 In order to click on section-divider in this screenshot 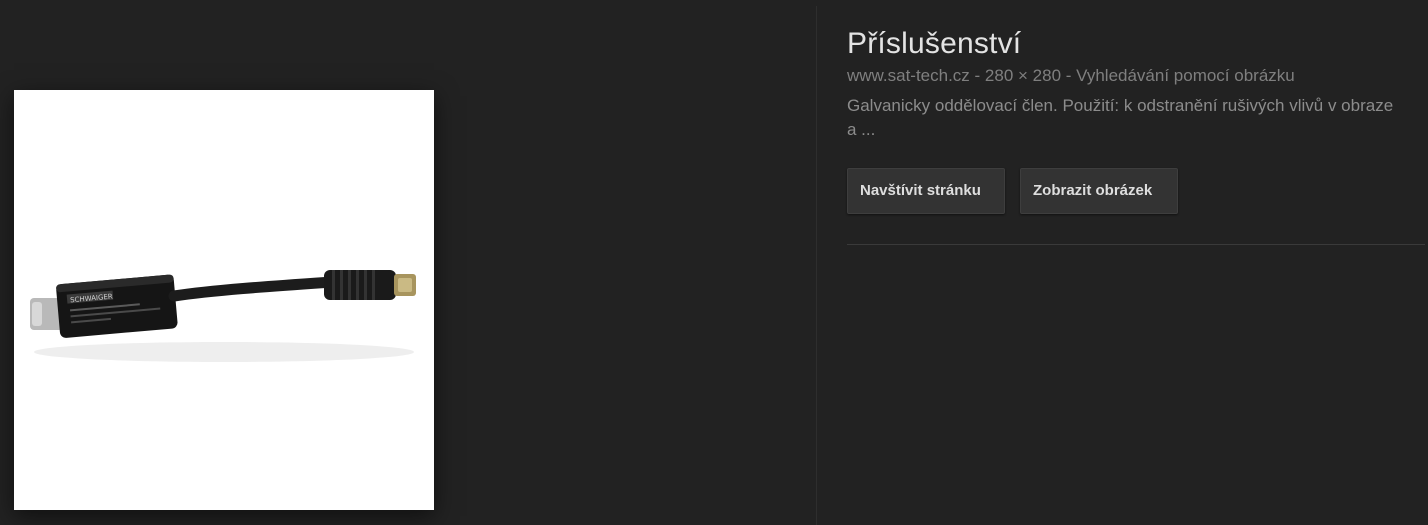, I will do `click(1136, 244)`.